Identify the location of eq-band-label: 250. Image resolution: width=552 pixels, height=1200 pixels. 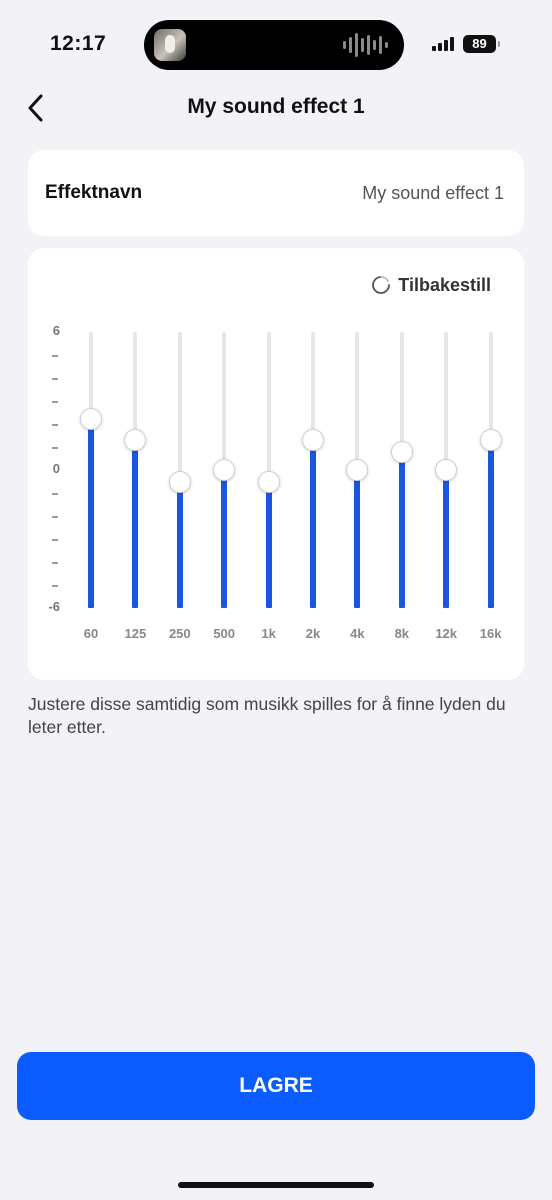
(179, 633).